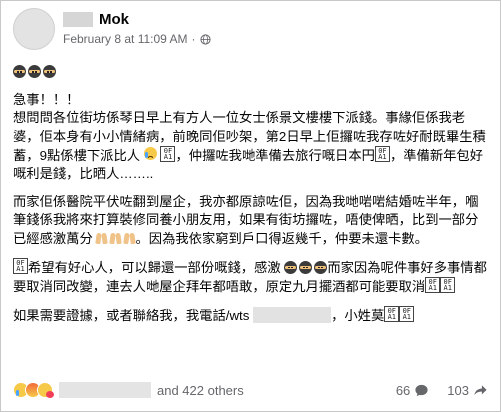 The width and height of the screenshot is (501, 412). I want to click on avatar, so click(34, 29).